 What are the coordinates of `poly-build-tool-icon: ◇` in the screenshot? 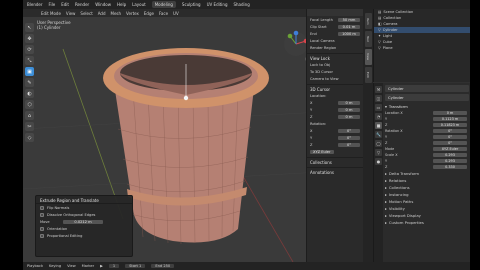 It's located at (29, 137).